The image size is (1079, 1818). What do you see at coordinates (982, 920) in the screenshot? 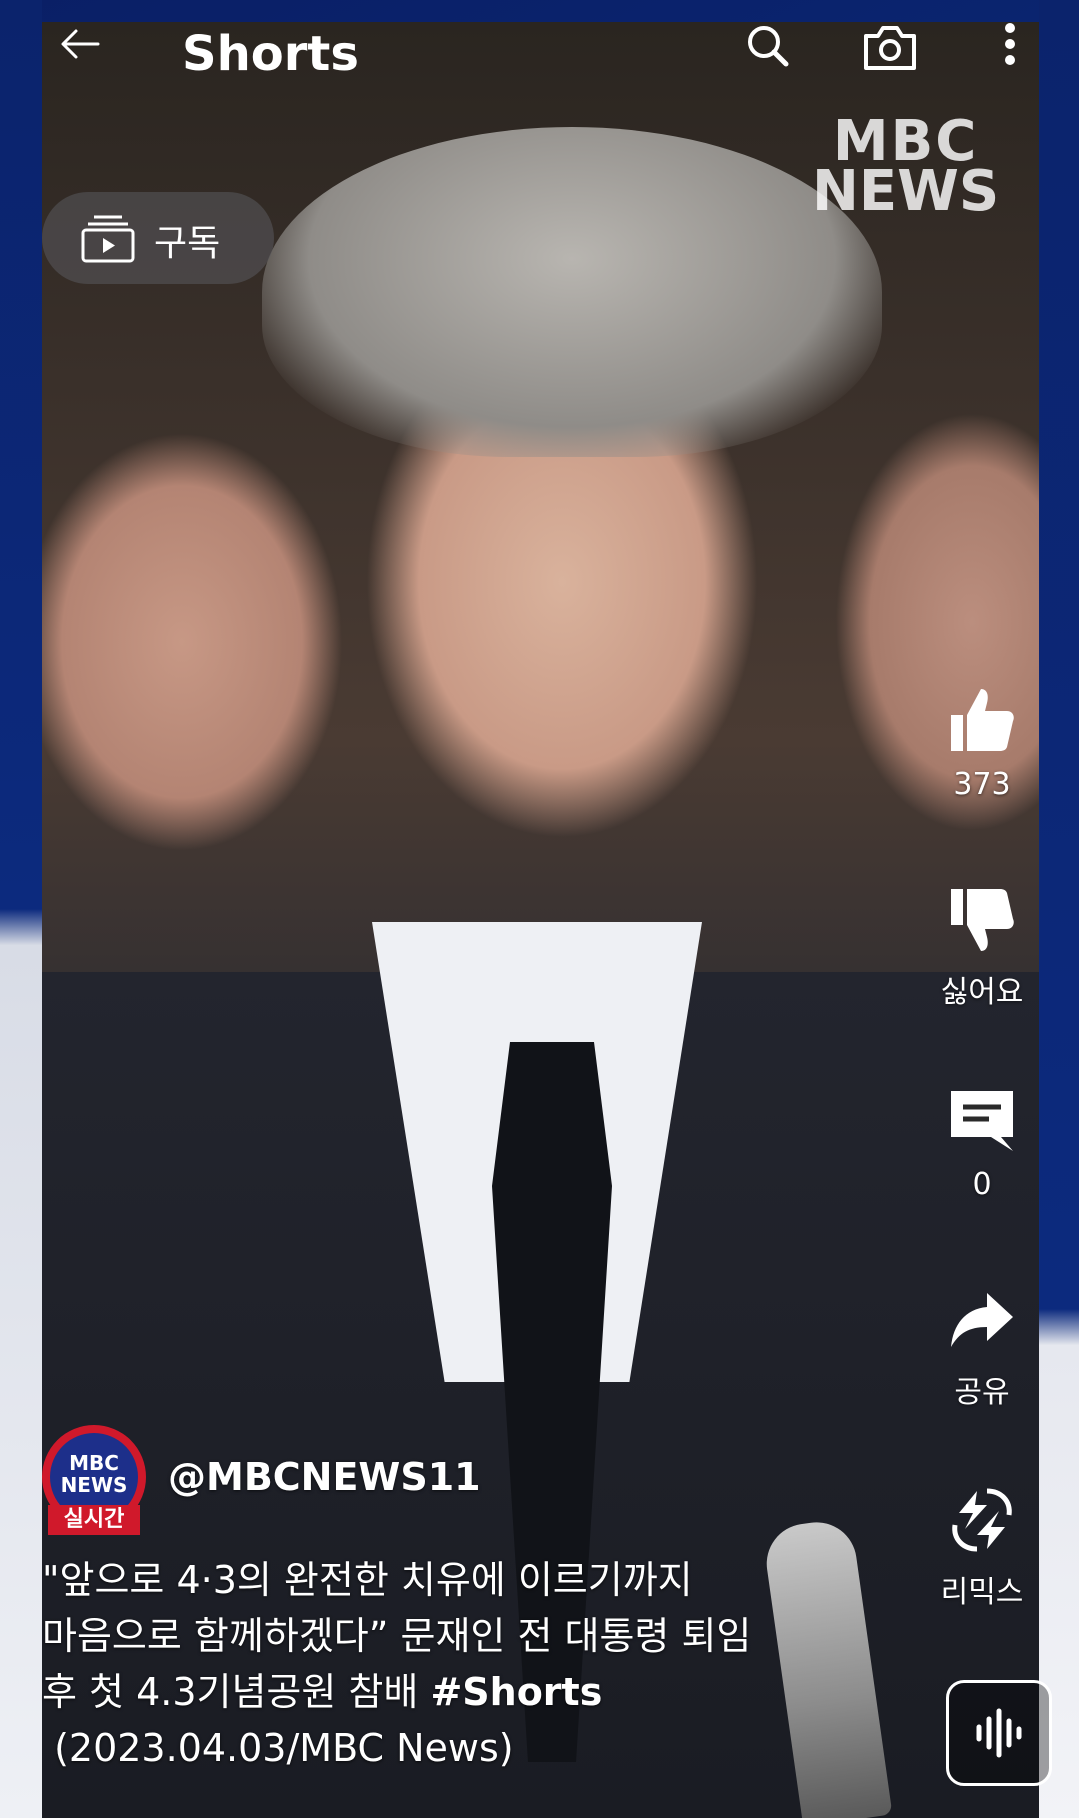
I see `thumb-down-icon` at bounding box center [982, 920].